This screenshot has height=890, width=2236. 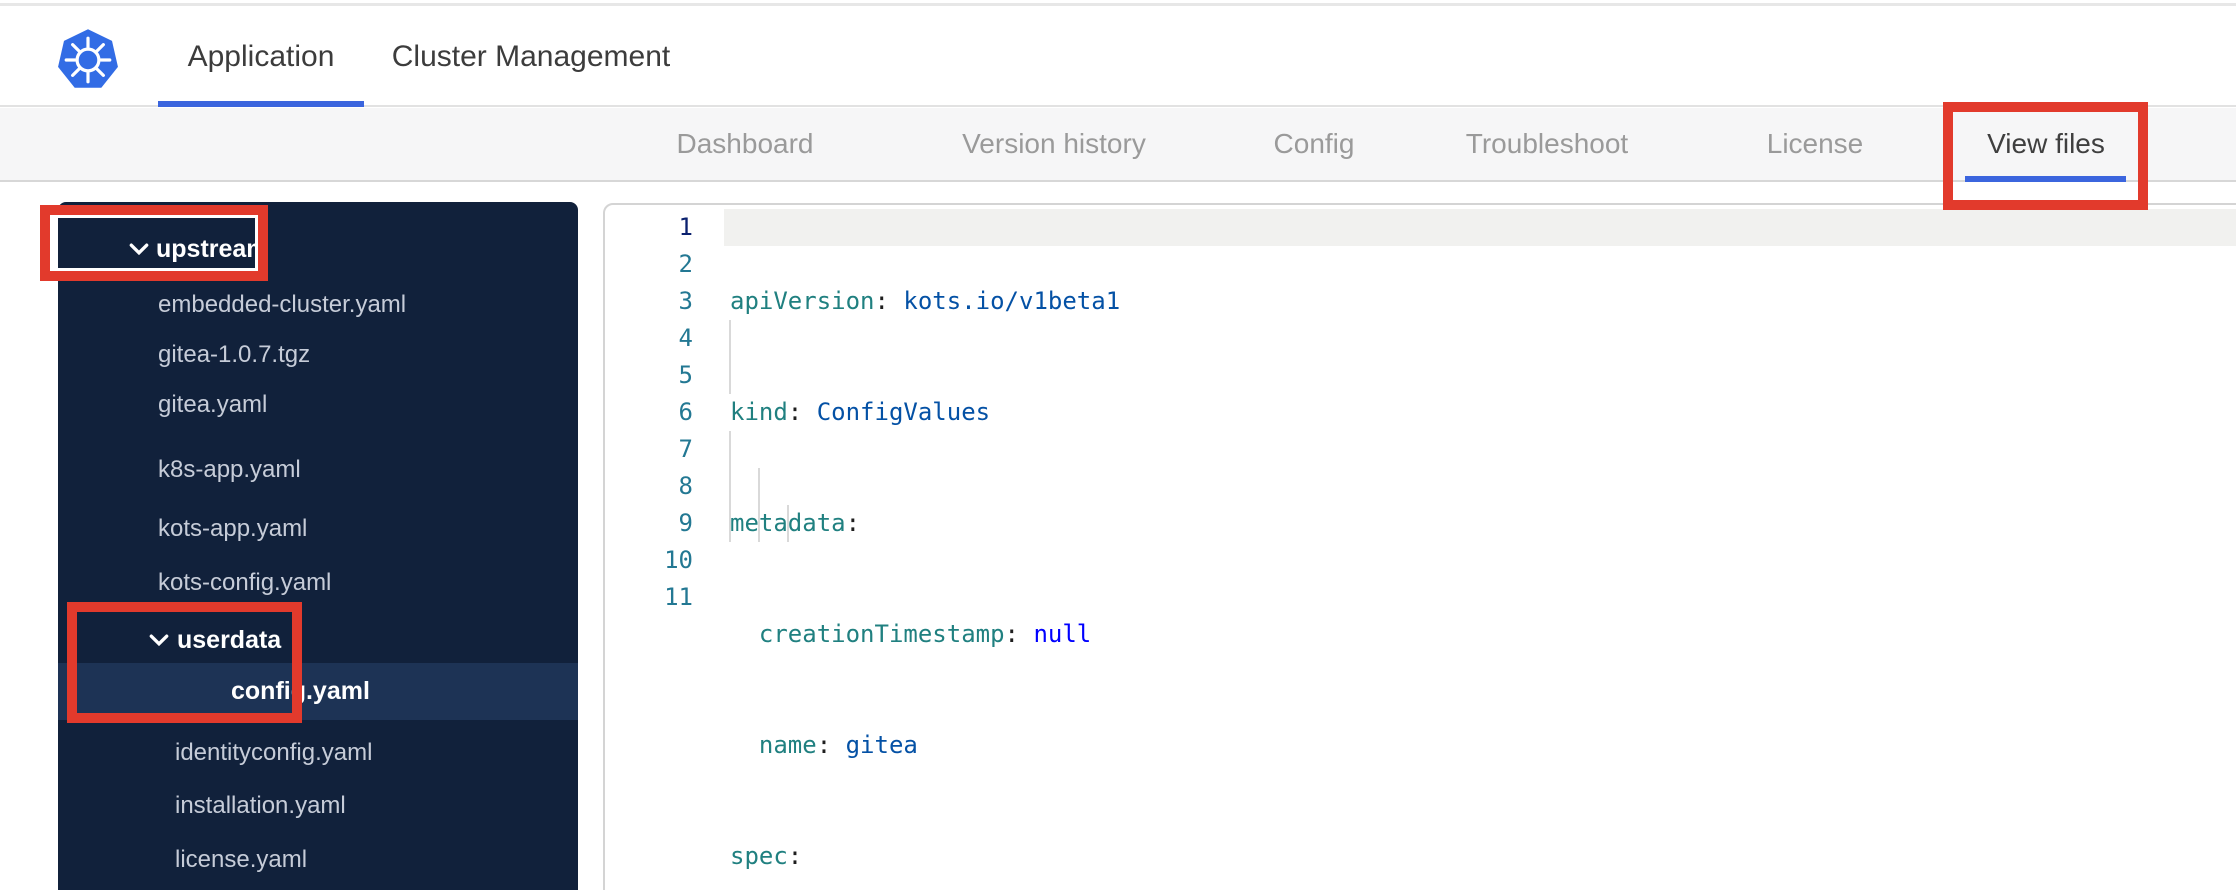 I want to click on line-number: 6, so click(x=685, y=412).